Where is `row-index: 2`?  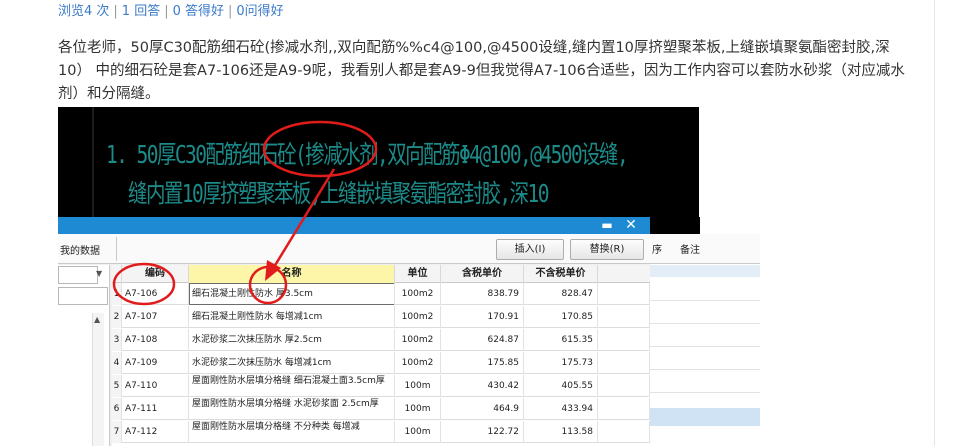 row-index: 2 is located at coordinates (117, 317).